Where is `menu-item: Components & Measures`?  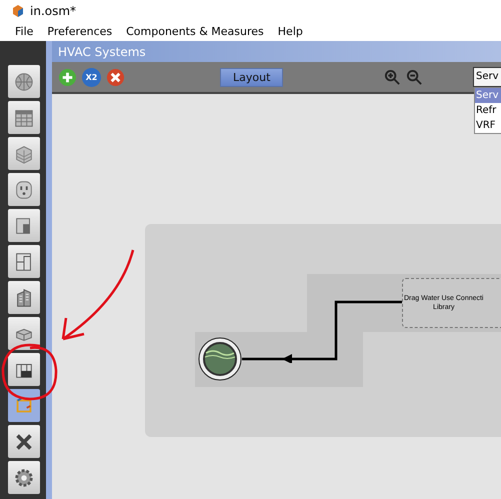
menu-item: Components & Measures is located at coordinates (195, 31).